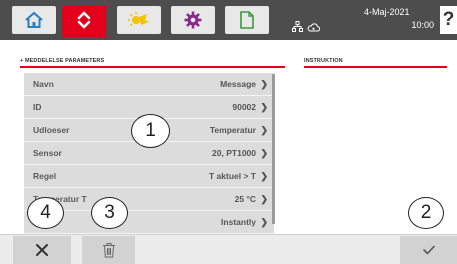  I want to click on param-row-navn: Navn Message ❯, so click(149, 84).